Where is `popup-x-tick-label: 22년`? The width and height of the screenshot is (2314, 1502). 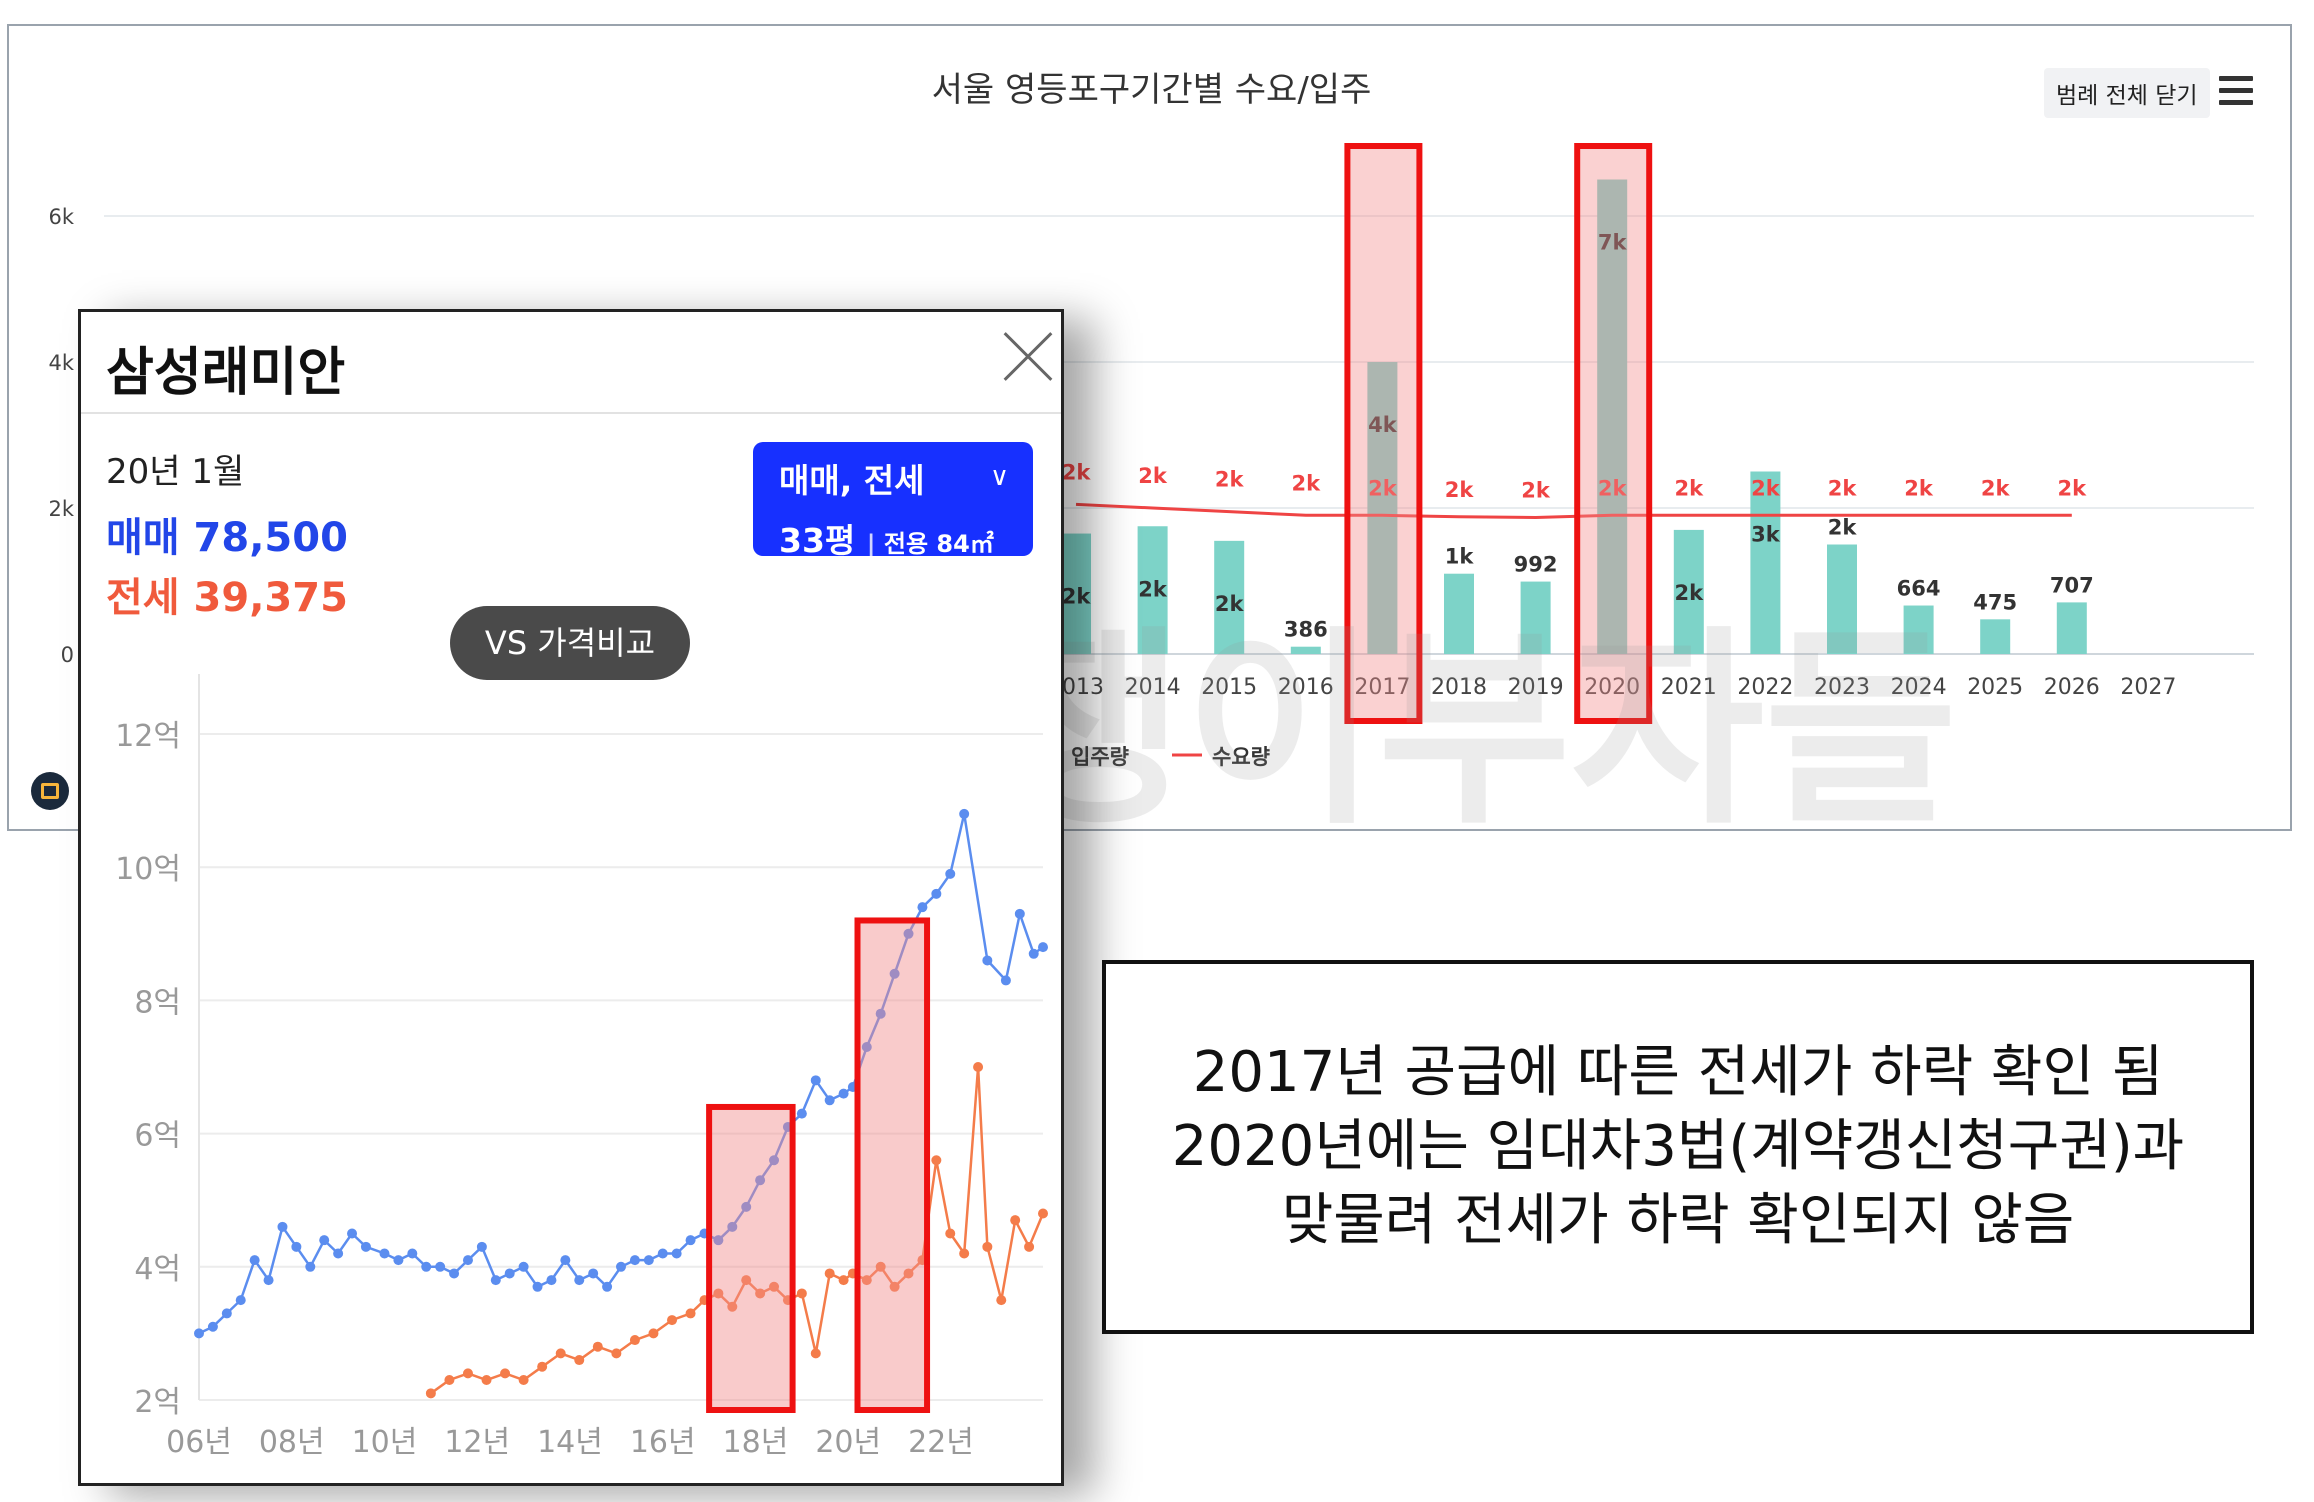
popup-x-tick-label: 22년 is located at coordinates (941, 1442).